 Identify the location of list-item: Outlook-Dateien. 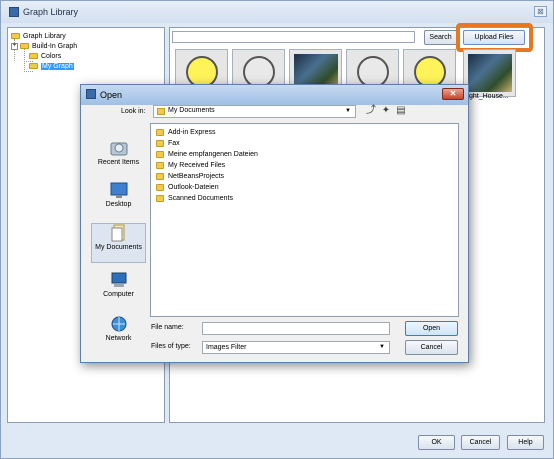
(187, 187).